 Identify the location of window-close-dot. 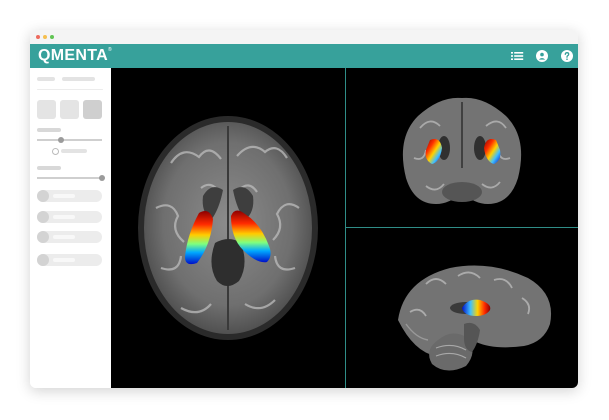
(38, 37).